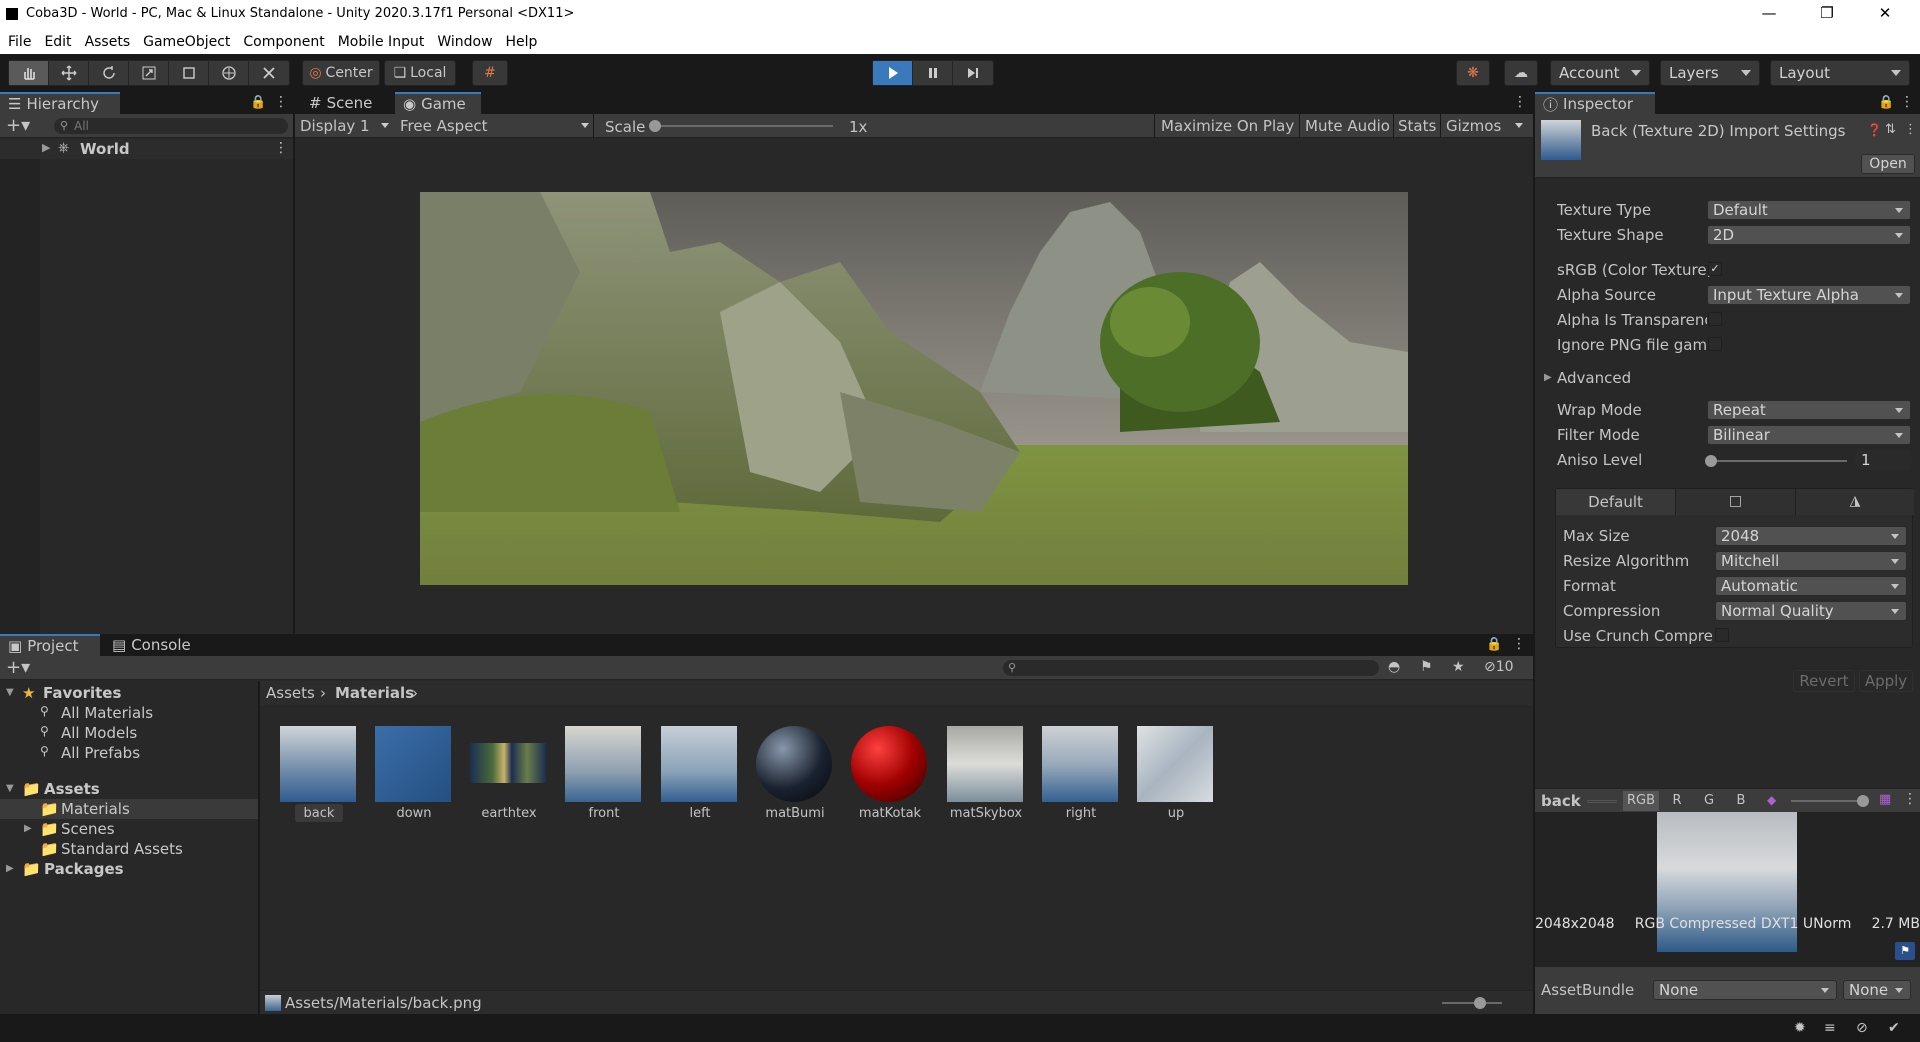  I want to click on asset-thumb-up, so click(1175, 764).